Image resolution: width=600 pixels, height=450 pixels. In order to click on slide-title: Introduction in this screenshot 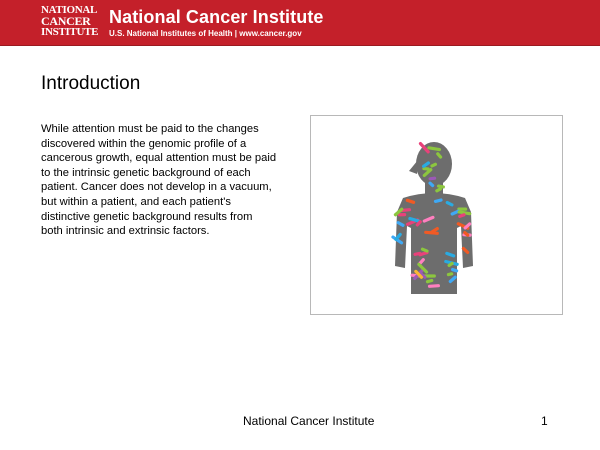, I will do `click(91, 83)`.